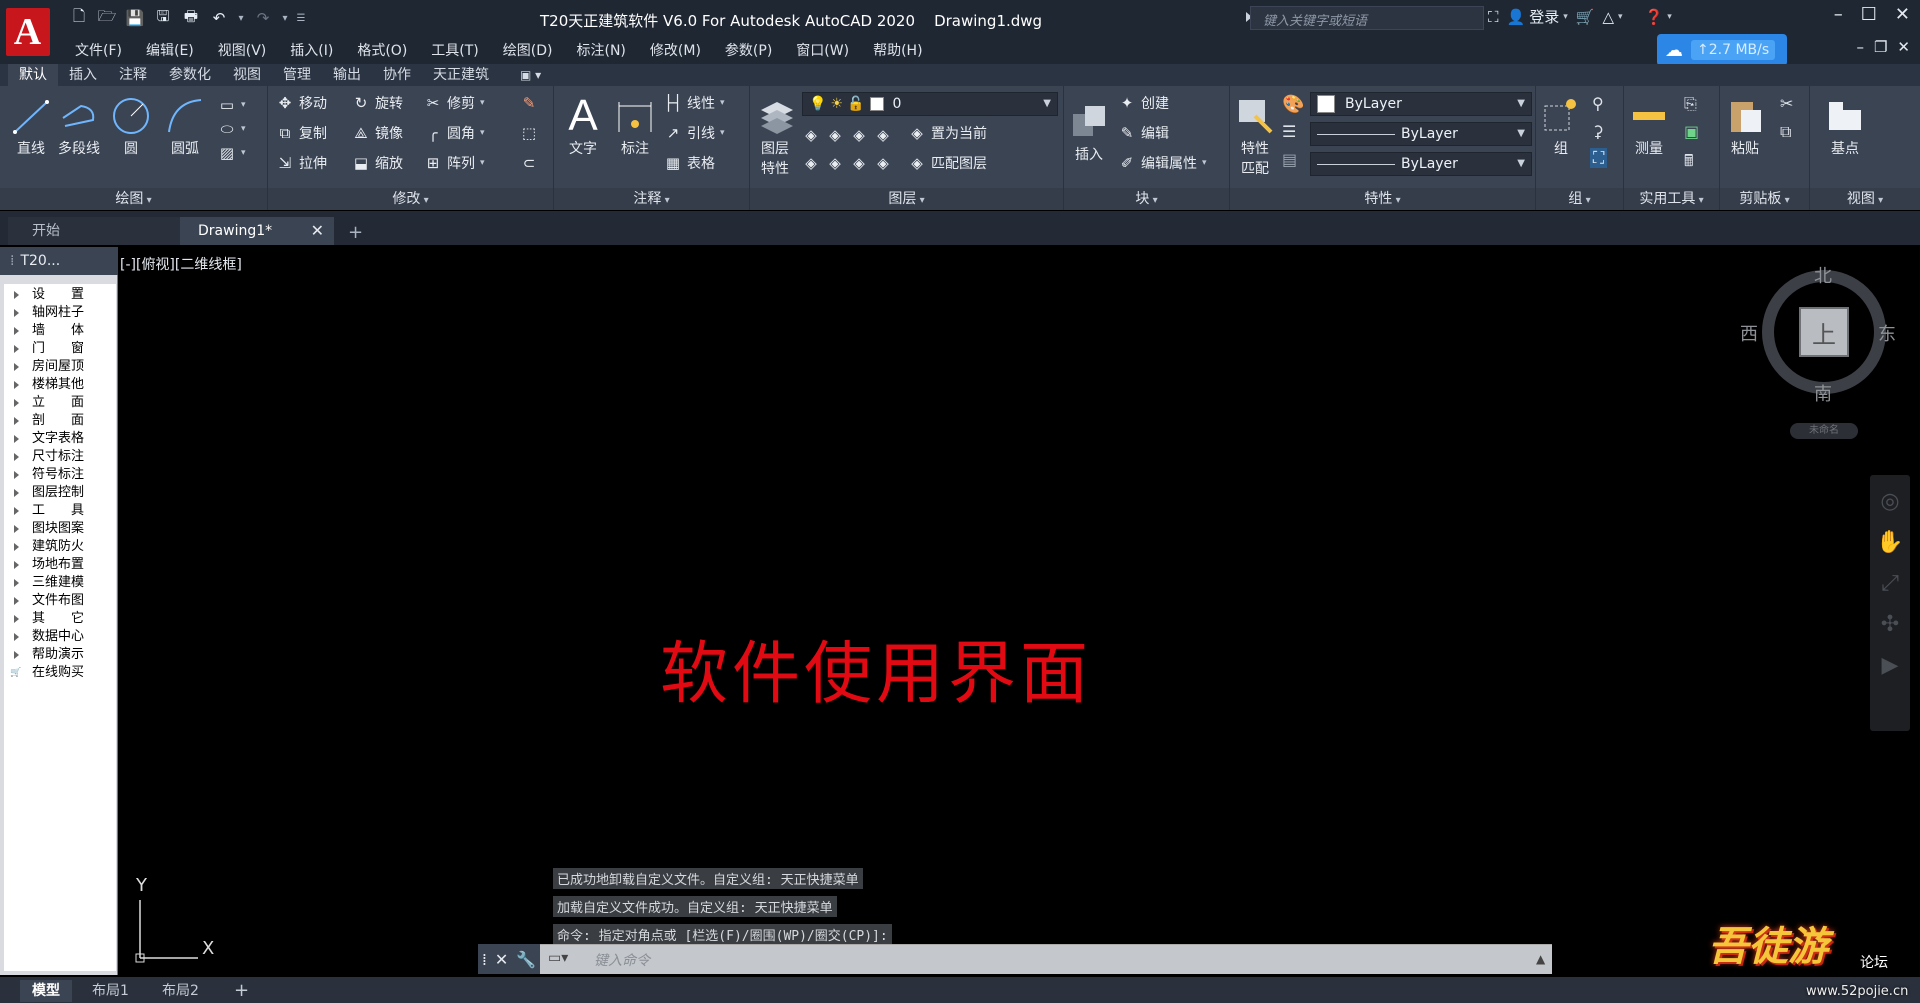 The height and width of the screenshot is (1003, 1920). Describe the element at coordinates (859, 163) in the screenshot. I see `layer-thaw-icon: ◈` at that location.